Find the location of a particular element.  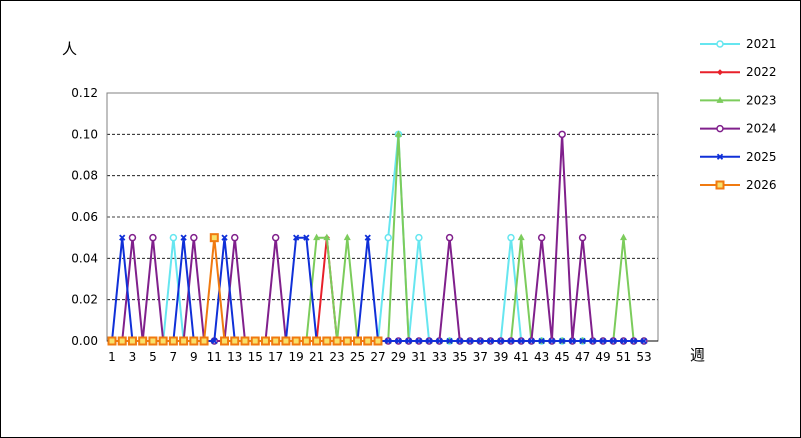

x-tick-label: 49 is located at coordinates (602, 357).